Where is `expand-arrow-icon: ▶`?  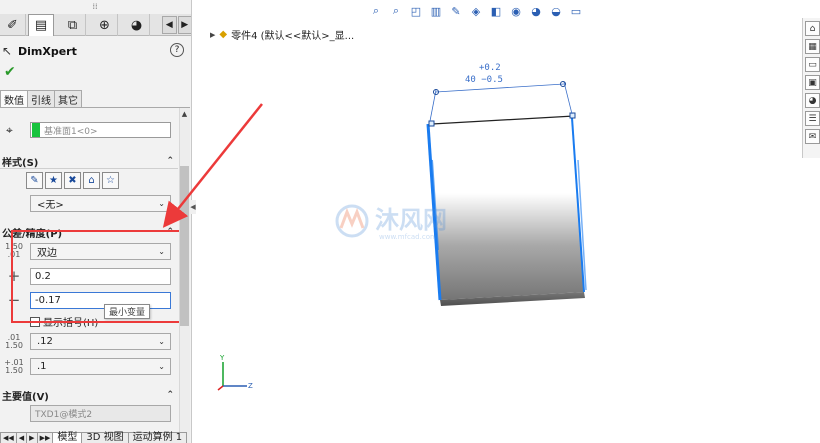 expand-arrow-icon: ▶ is located at coordinates (212, 35).